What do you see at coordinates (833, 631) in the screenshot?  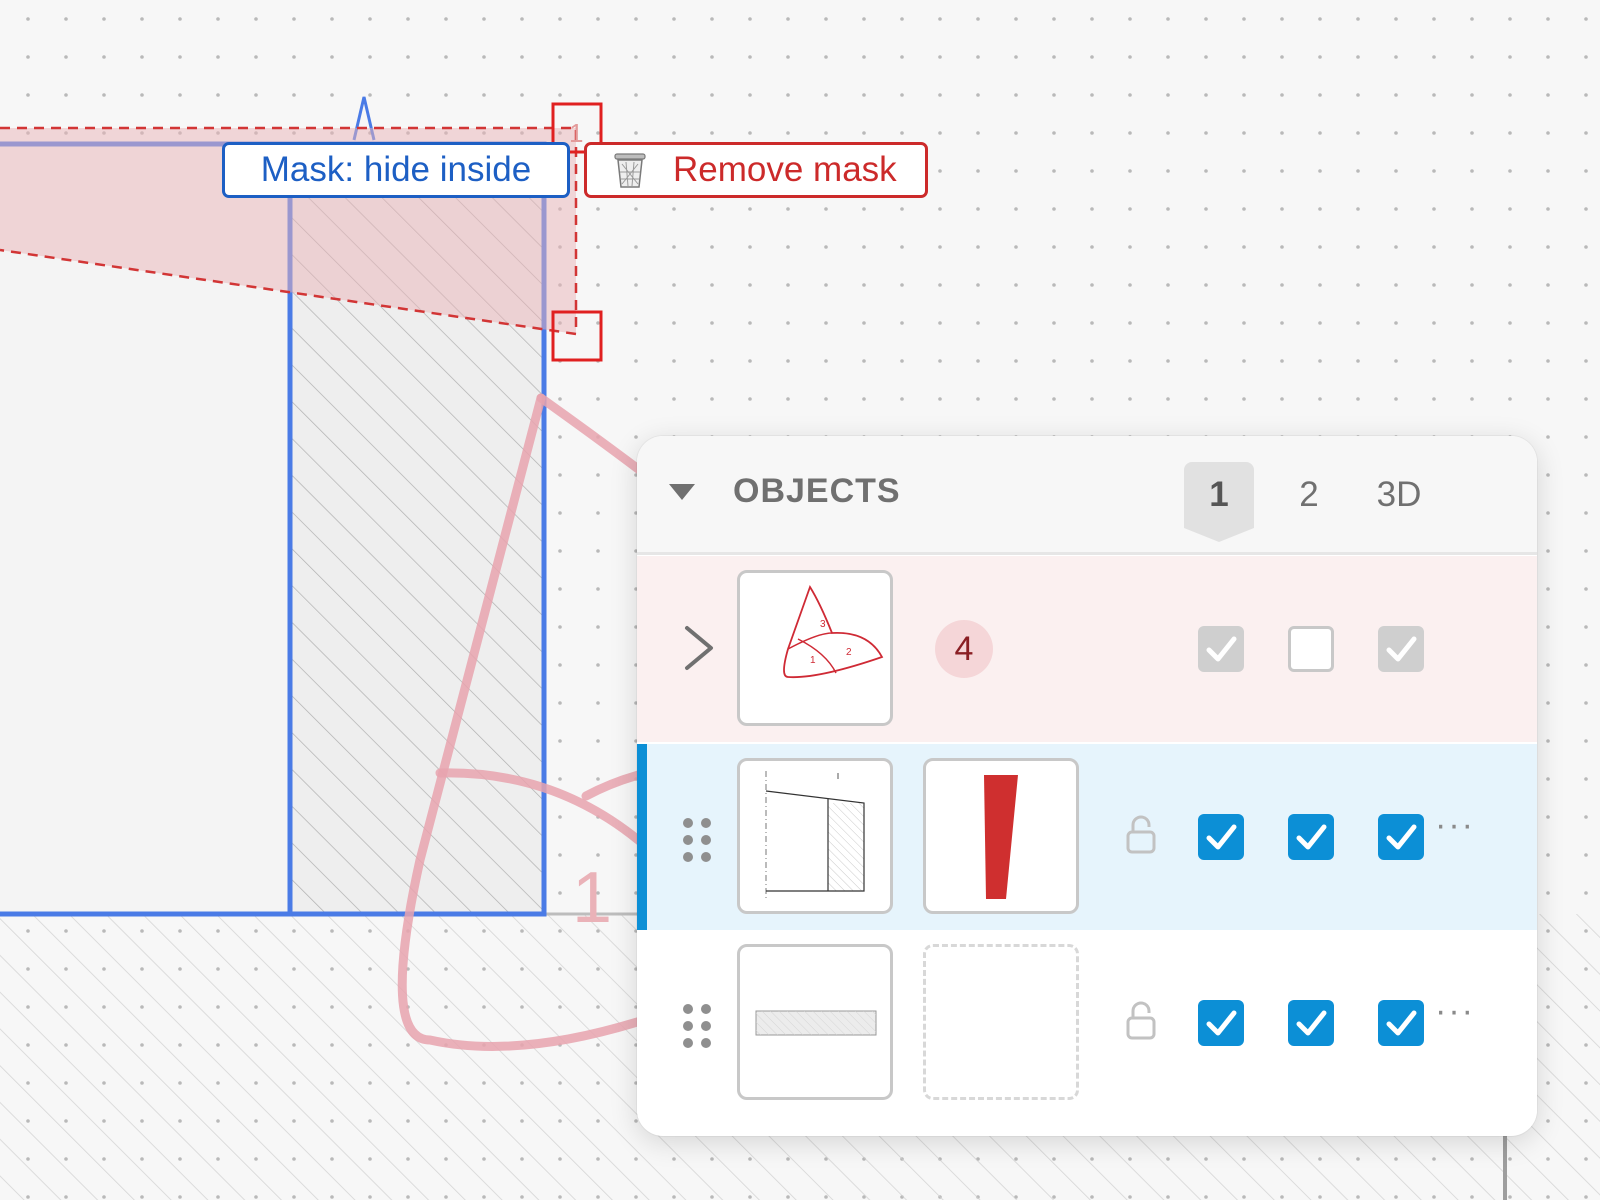 I see `group-shape-preview: 3 1 2` at bounding box center [833, 631].